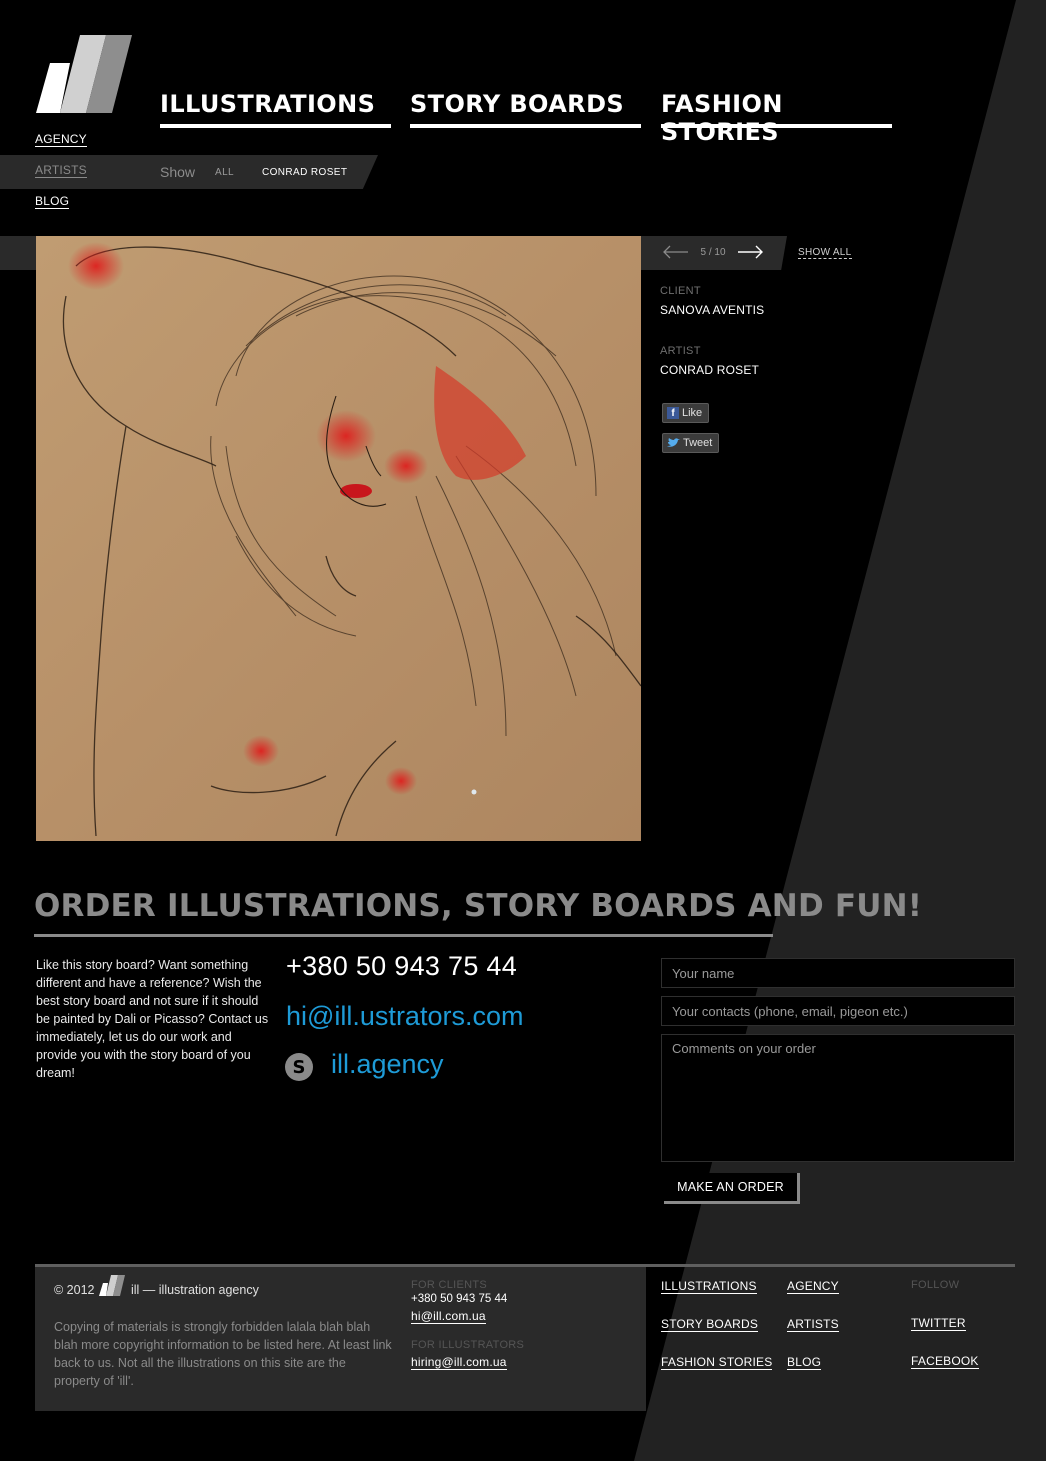 This screenshot has width=1046, height=1461. What do you see at coordinates (813, 1286) in the screenshot?
I see `footer-link-agency: AGENCY` at bounding box center [813, 1286].